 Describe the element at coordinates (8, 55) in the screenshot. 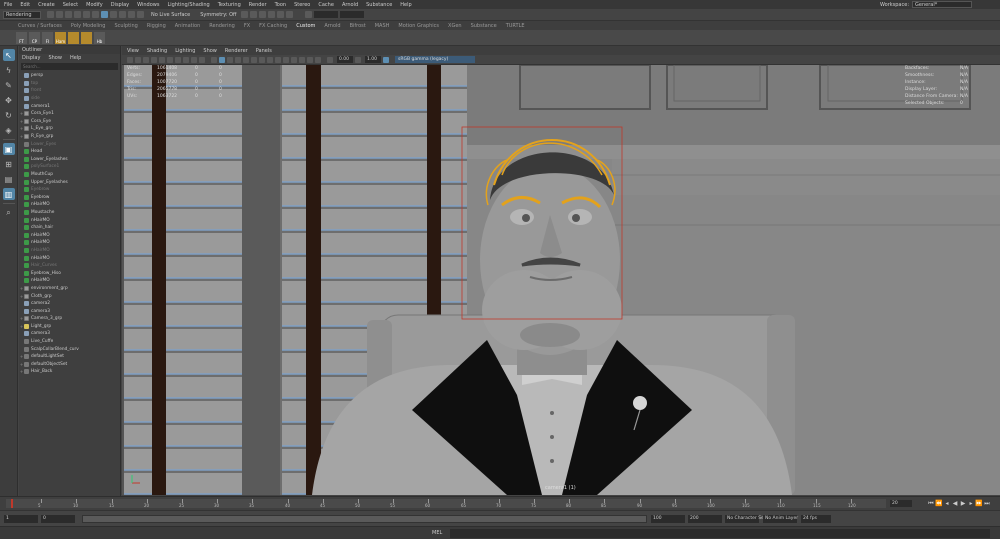

I see `select-tool-icon: ↖` at that location.